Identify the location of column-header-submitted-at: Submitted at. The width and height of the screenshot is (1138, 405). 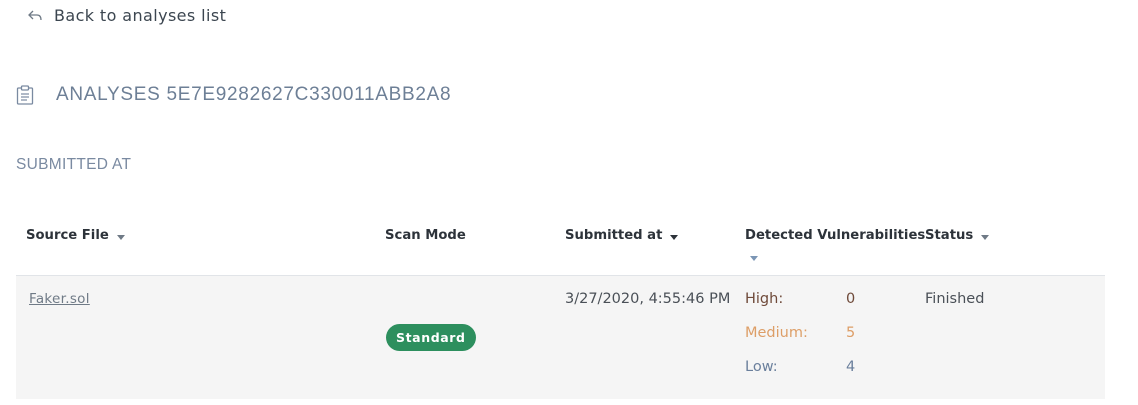
(622, 235).